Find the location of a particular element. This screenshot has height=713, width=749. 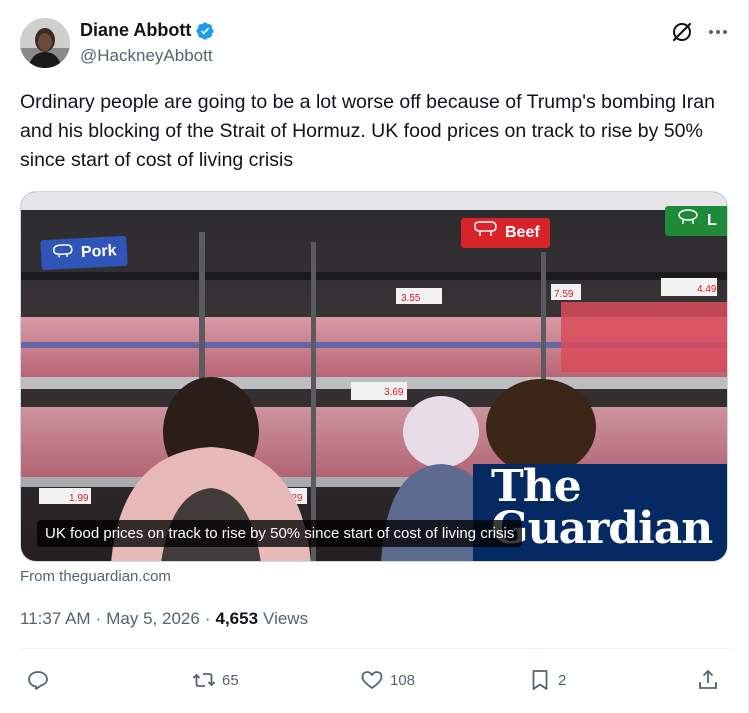

svg-text: 1.99 is located at coordinates (79, 498).